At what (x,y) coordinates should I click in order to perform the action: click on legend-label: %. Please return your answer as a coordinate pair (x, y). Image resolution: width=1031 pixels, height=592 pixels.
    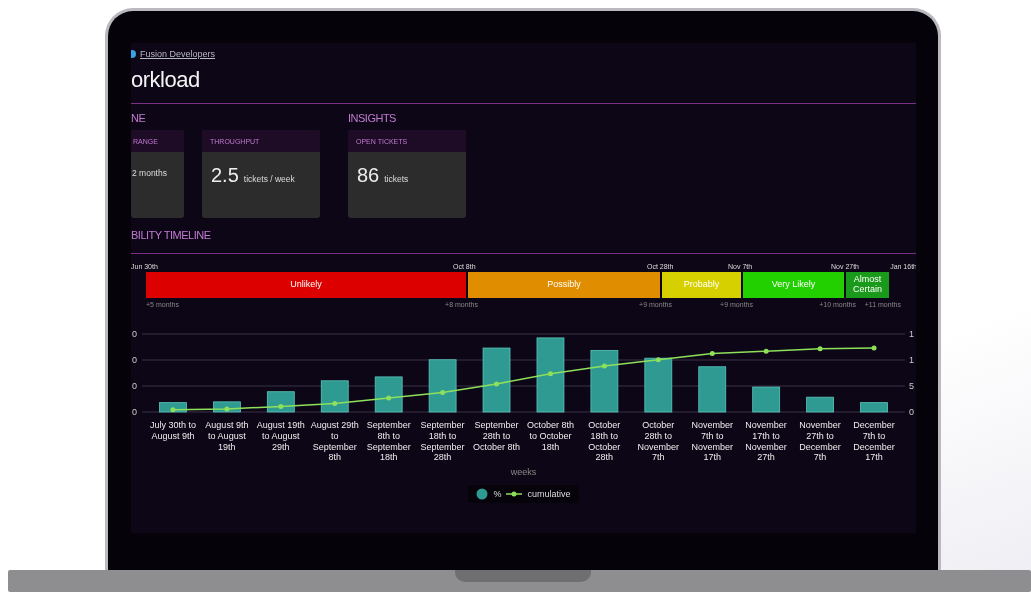
    Looking at the image, I should click on (497, 494).